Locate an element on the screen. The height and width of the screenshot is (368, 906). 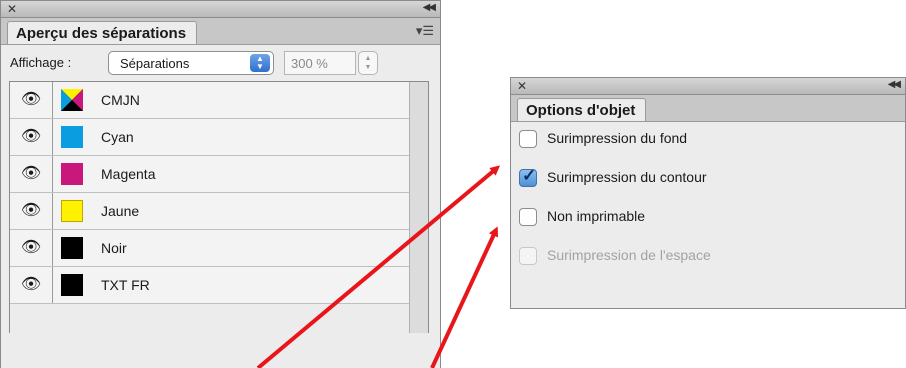
checkmark-icon: ✓ is located at coordinates (529, 175).